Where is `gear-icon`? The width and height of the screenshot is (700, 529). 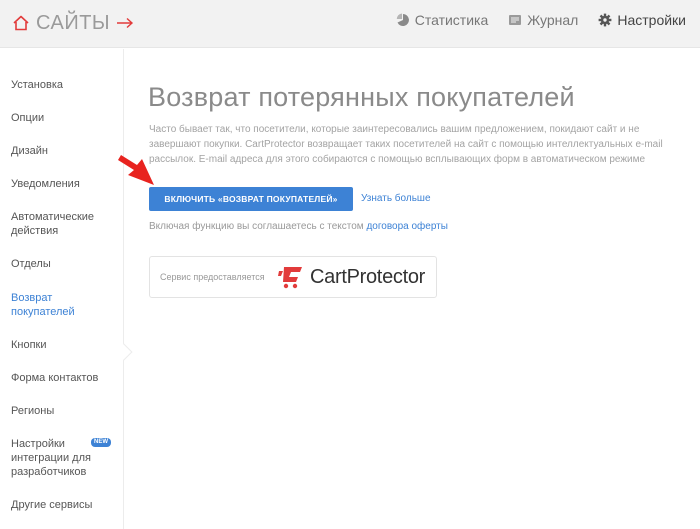 gear-icon is located at coordinates (605, 20).